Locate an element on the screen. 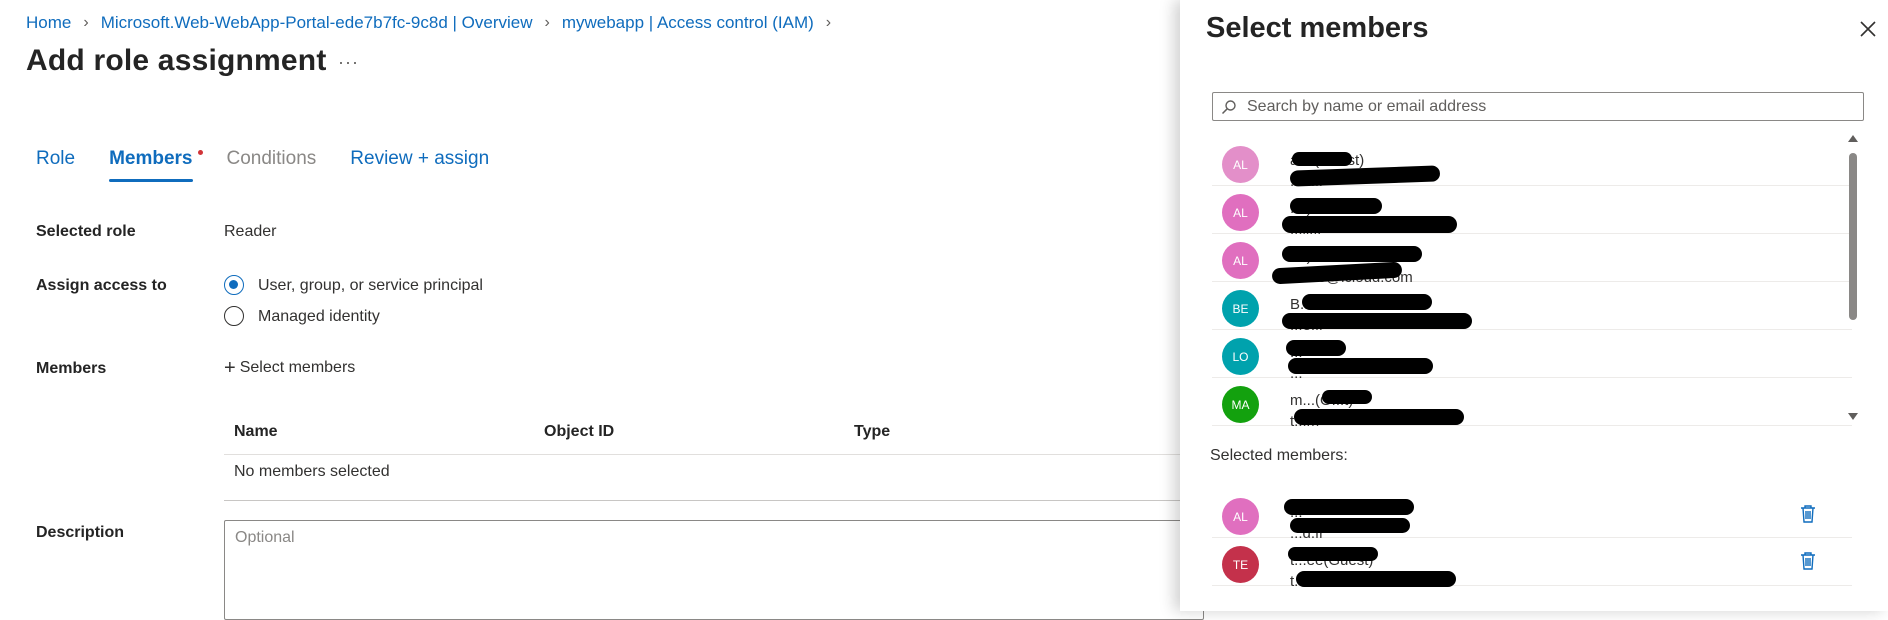 The height and width of the screenshot is (620, 1888). members-label: Members is located at coordinates (71, 368).